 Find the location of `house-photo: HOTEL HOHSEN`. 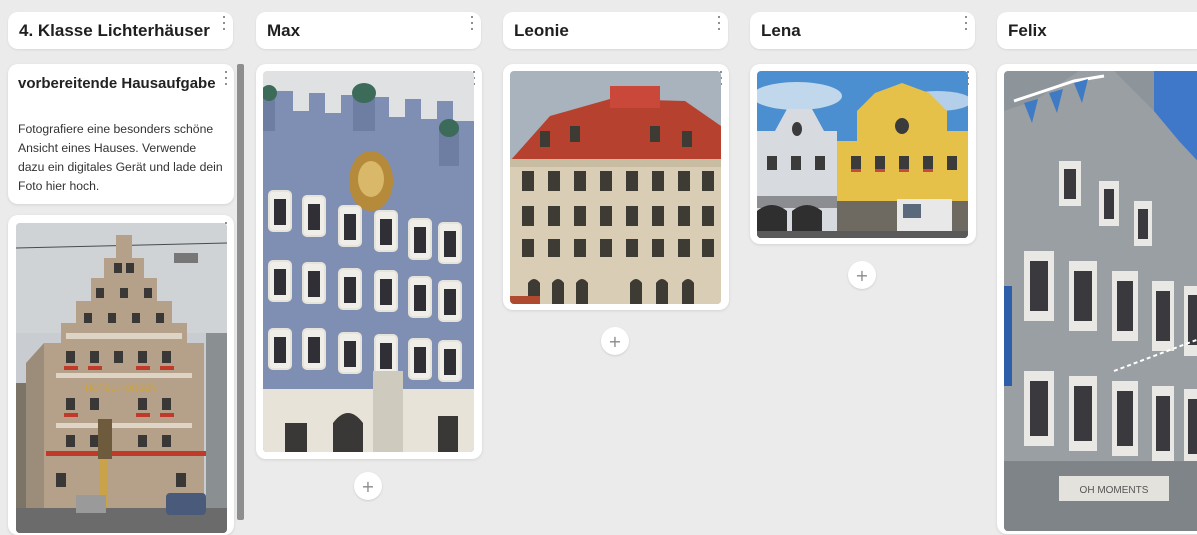

house-photo: HOTEL HOHSEN is located at coordinates (121, 378).